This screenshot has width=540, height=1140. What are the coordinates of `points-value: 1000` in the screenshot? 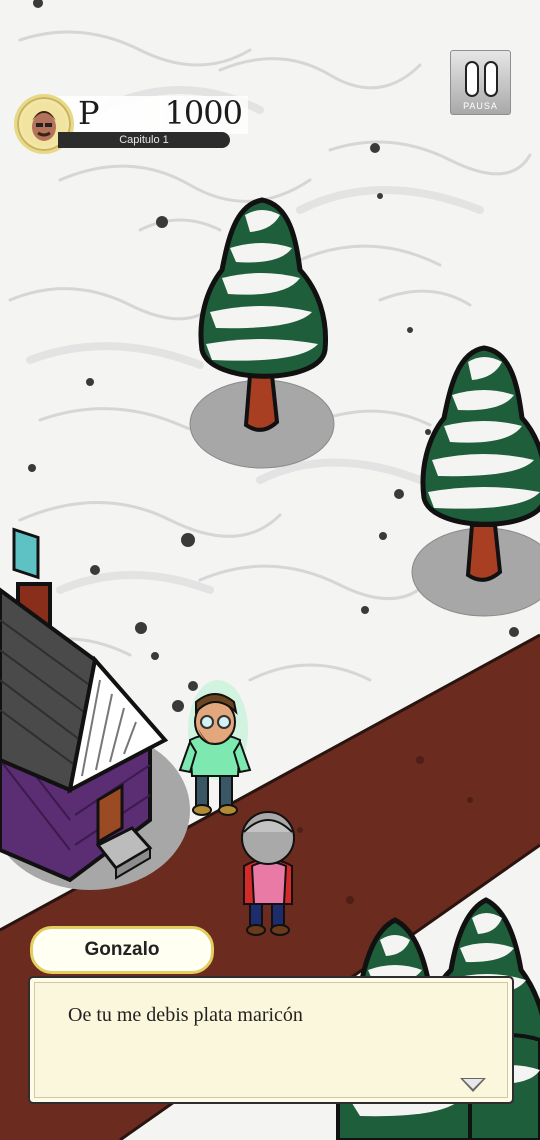 It's located at (203, 113).